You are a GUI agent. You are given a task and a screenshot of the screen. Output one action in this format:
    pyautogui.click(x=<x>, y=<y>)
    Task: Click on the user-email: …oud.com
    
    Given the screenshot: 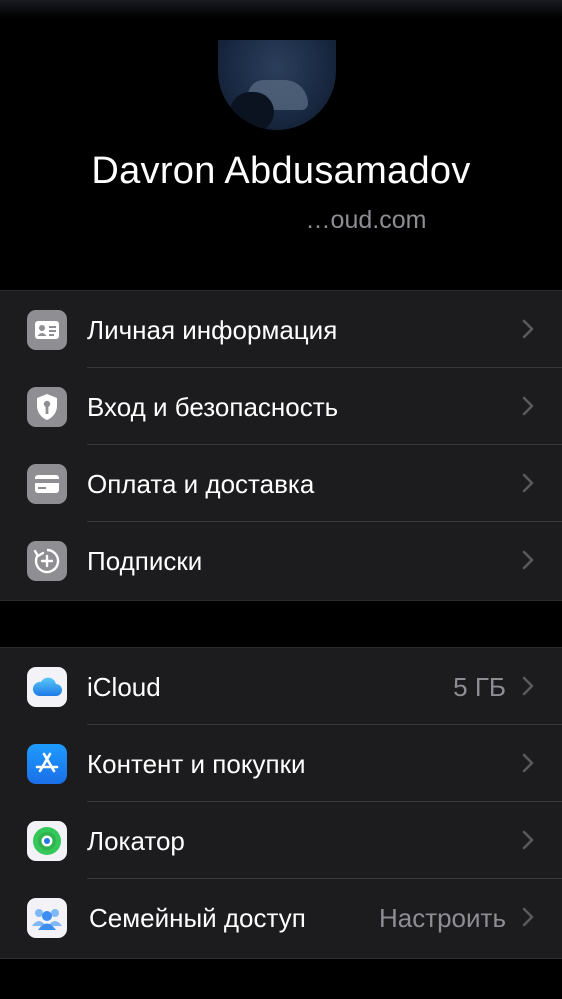 What is the action you would take?
    pyautogui.click(x=281, y=220)
    